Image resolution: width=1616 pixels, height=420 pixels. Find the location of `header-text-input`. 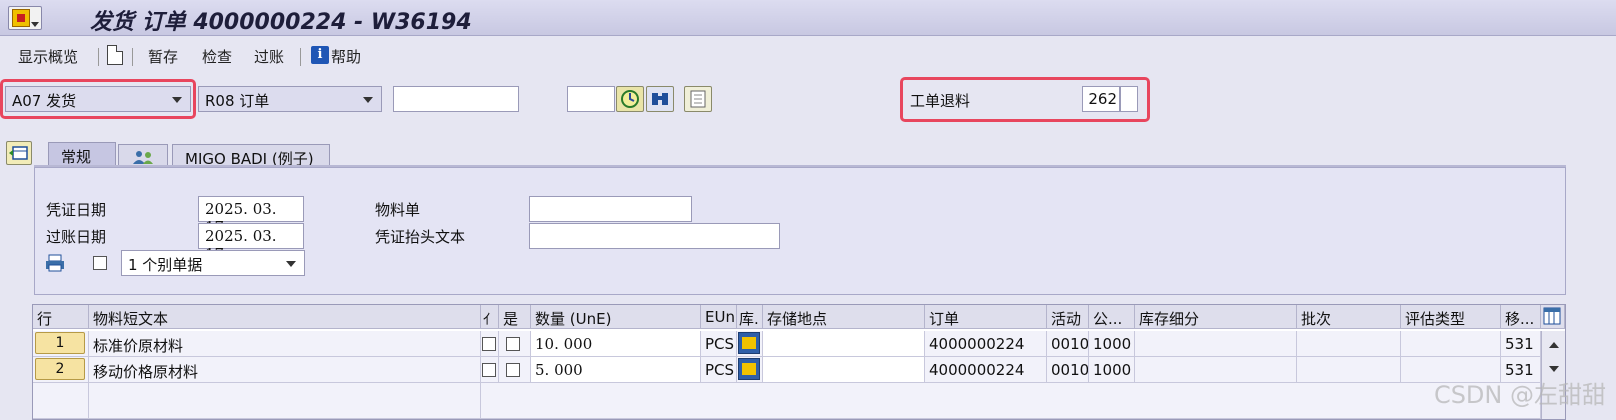

header-text-input is located at coordinates (654, 236).